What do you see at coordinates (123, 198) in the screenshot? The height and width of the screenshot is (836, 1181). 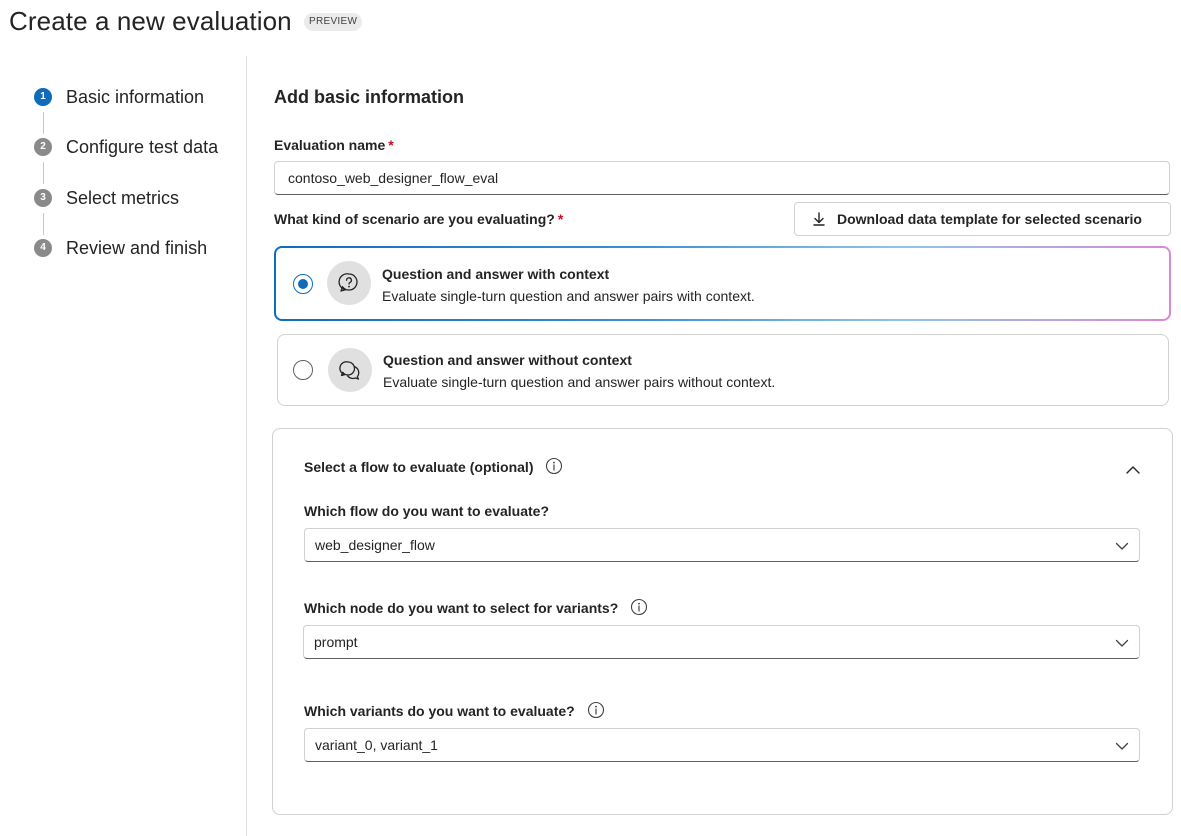 I see `step-label: Select metrics` at bounding box center [123, 198].